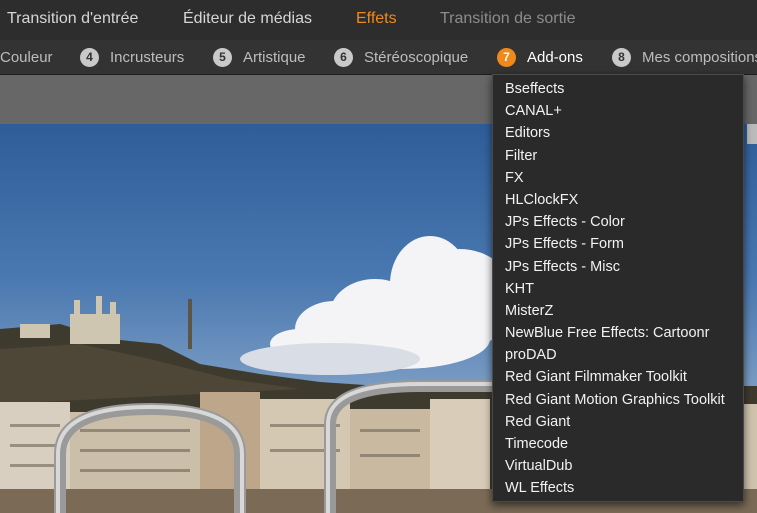  I want to click on category-artistic: 5 Artistique, so click(259, 57).